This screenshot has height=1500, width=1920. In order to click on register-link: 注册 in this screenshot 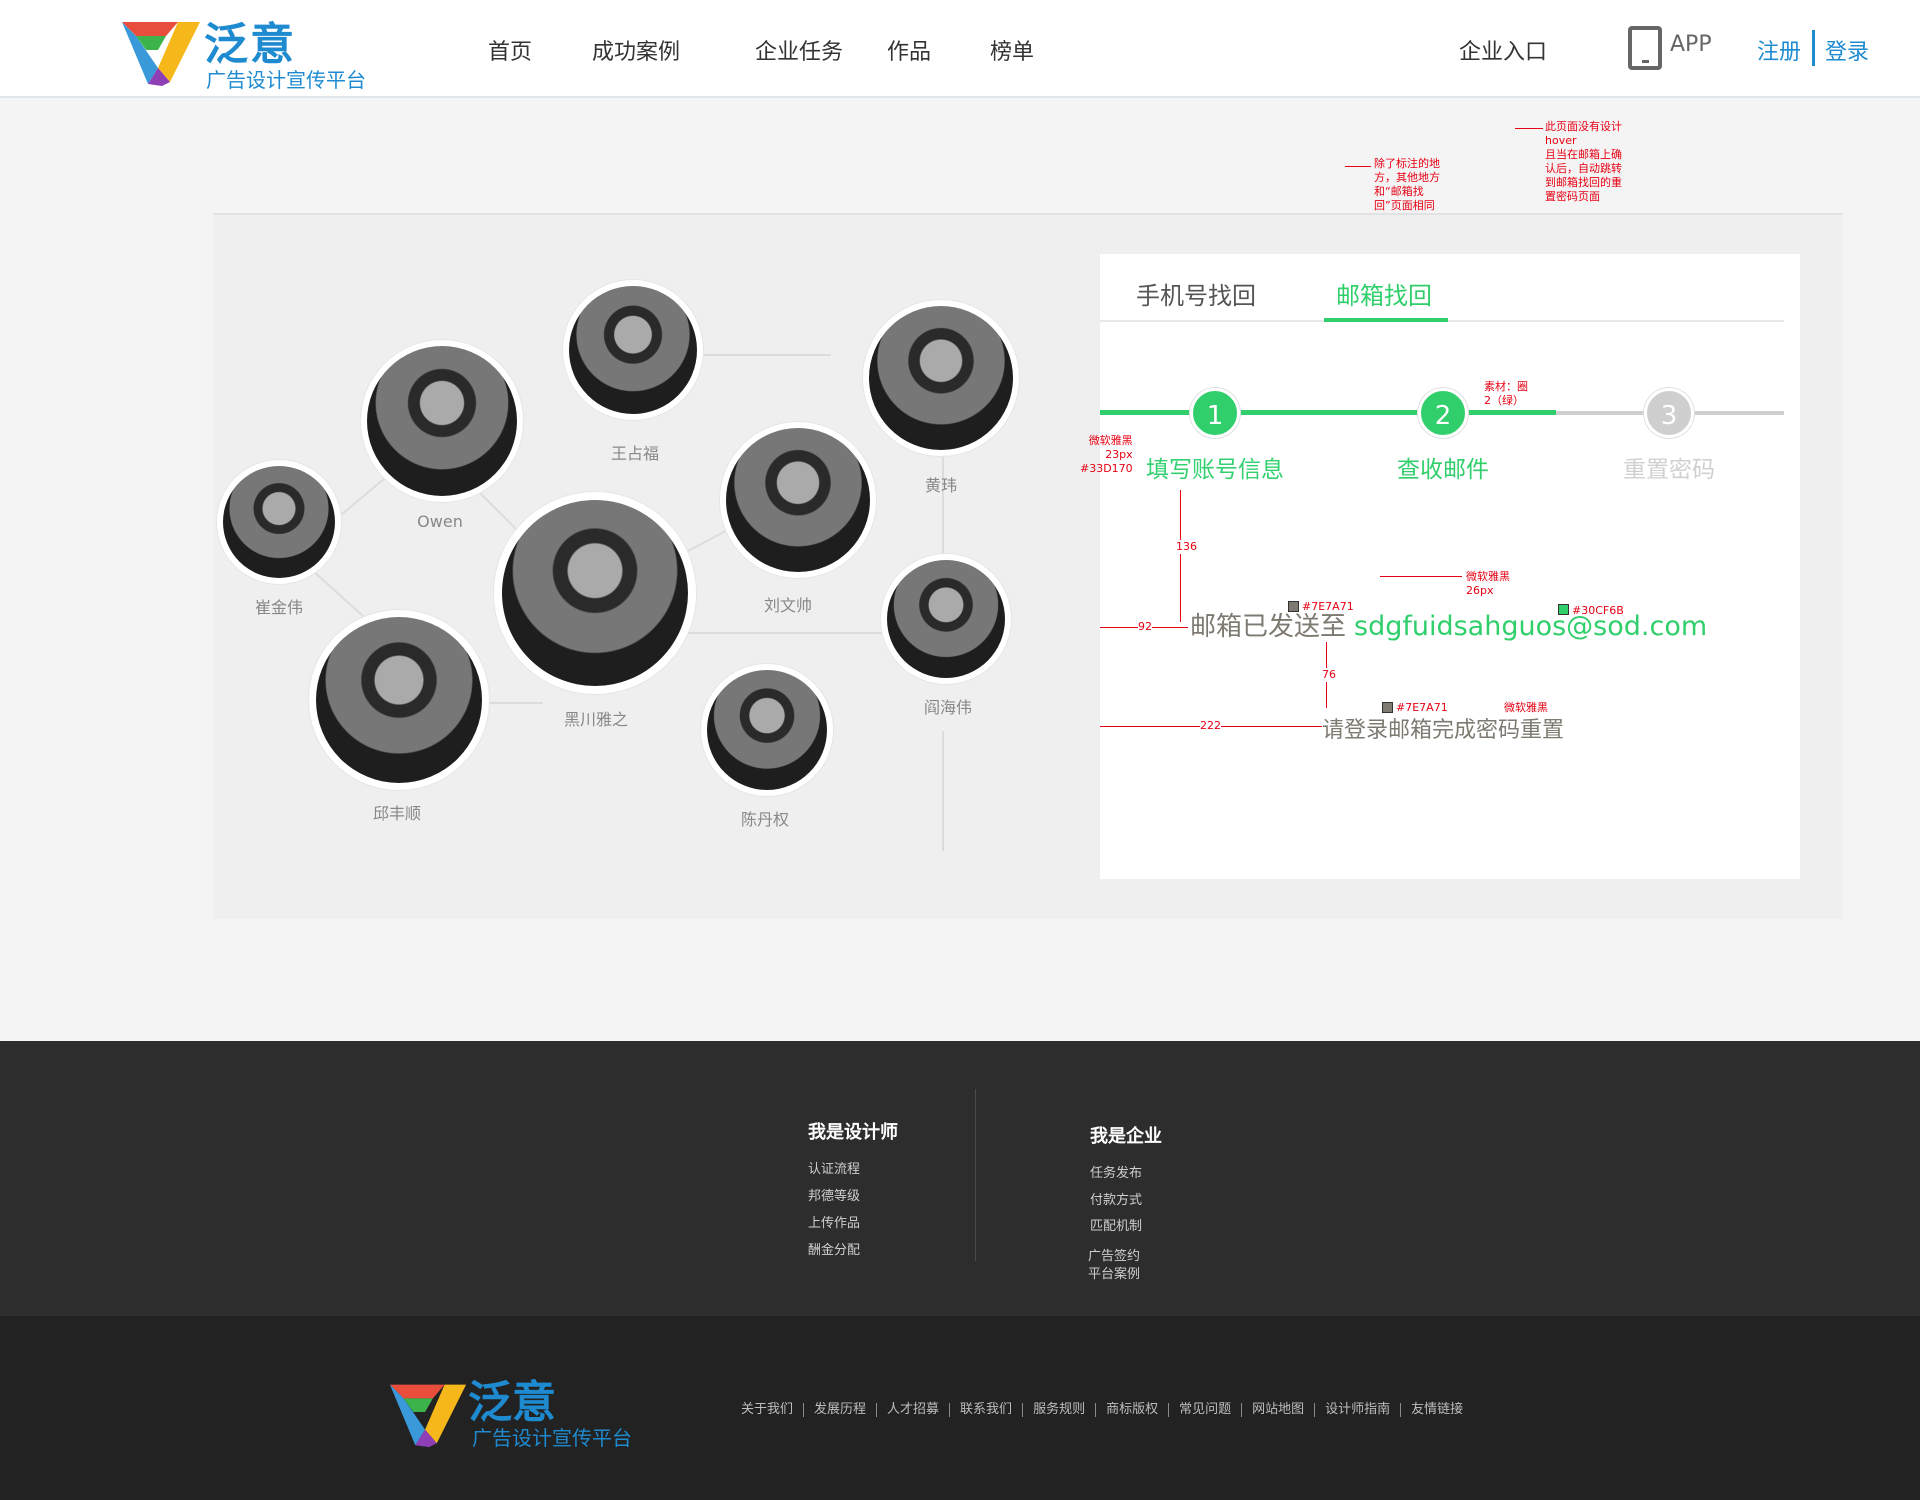, I will do `click(1779, 50)`.